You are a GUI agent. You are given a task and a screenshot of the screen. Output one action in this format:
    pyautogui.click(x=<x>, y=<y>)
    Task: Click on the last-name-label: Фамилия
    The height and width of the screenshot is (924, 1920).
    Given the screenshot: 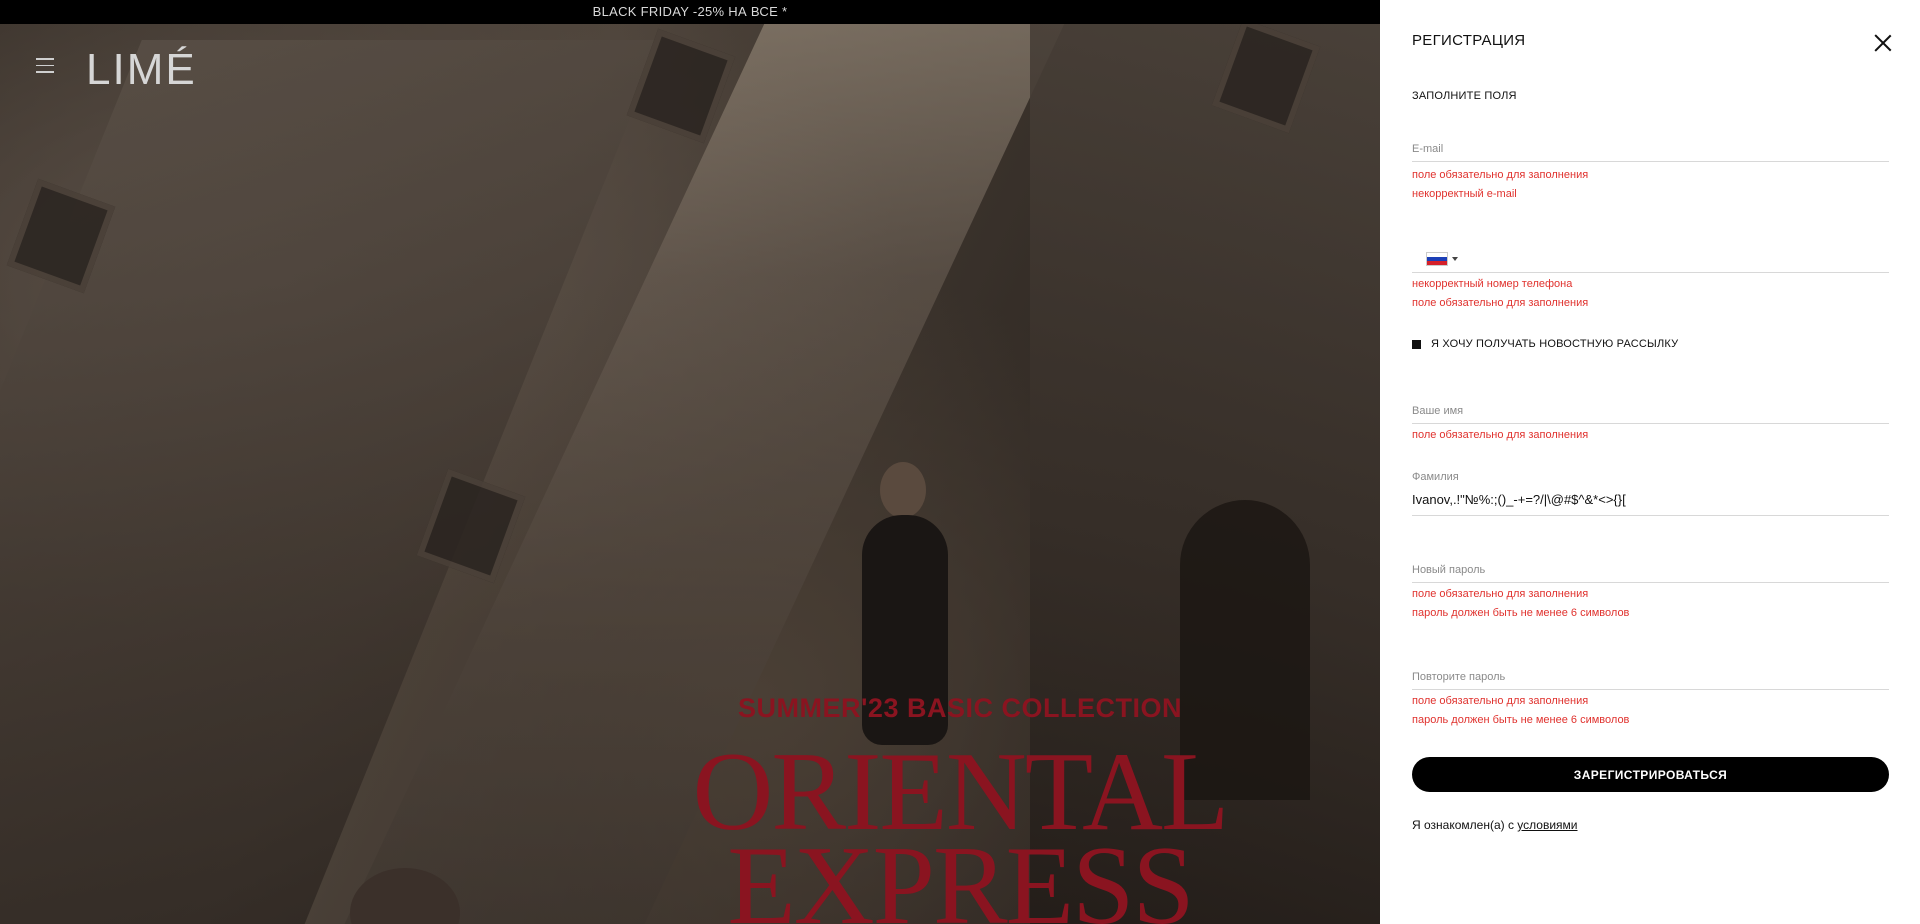 What is the action you would take?
    pyautogui.click(x=1435, y=477)
    